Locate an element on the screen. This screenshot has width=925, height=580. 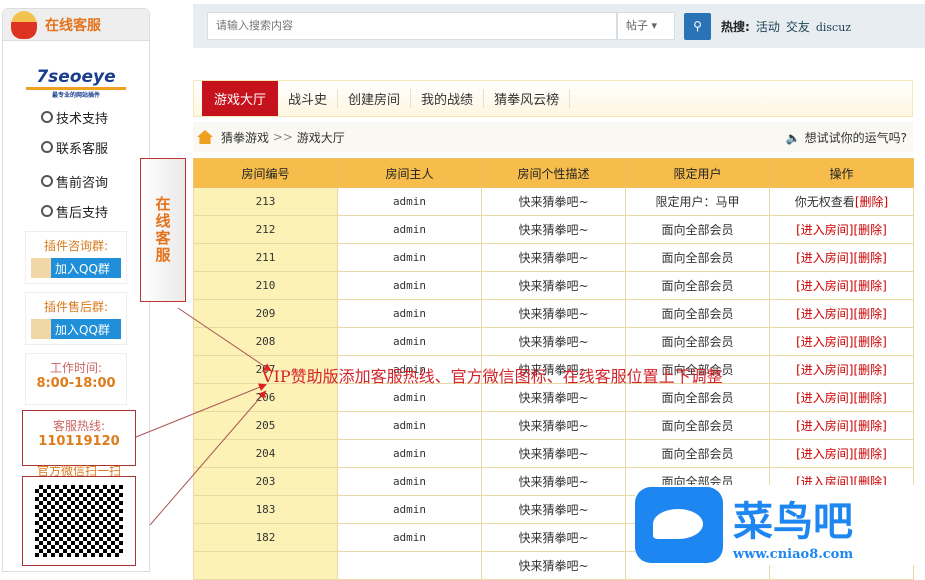
consult-group: 插件咨询群: 加入QQ群 is located at coordinates (76, 257).